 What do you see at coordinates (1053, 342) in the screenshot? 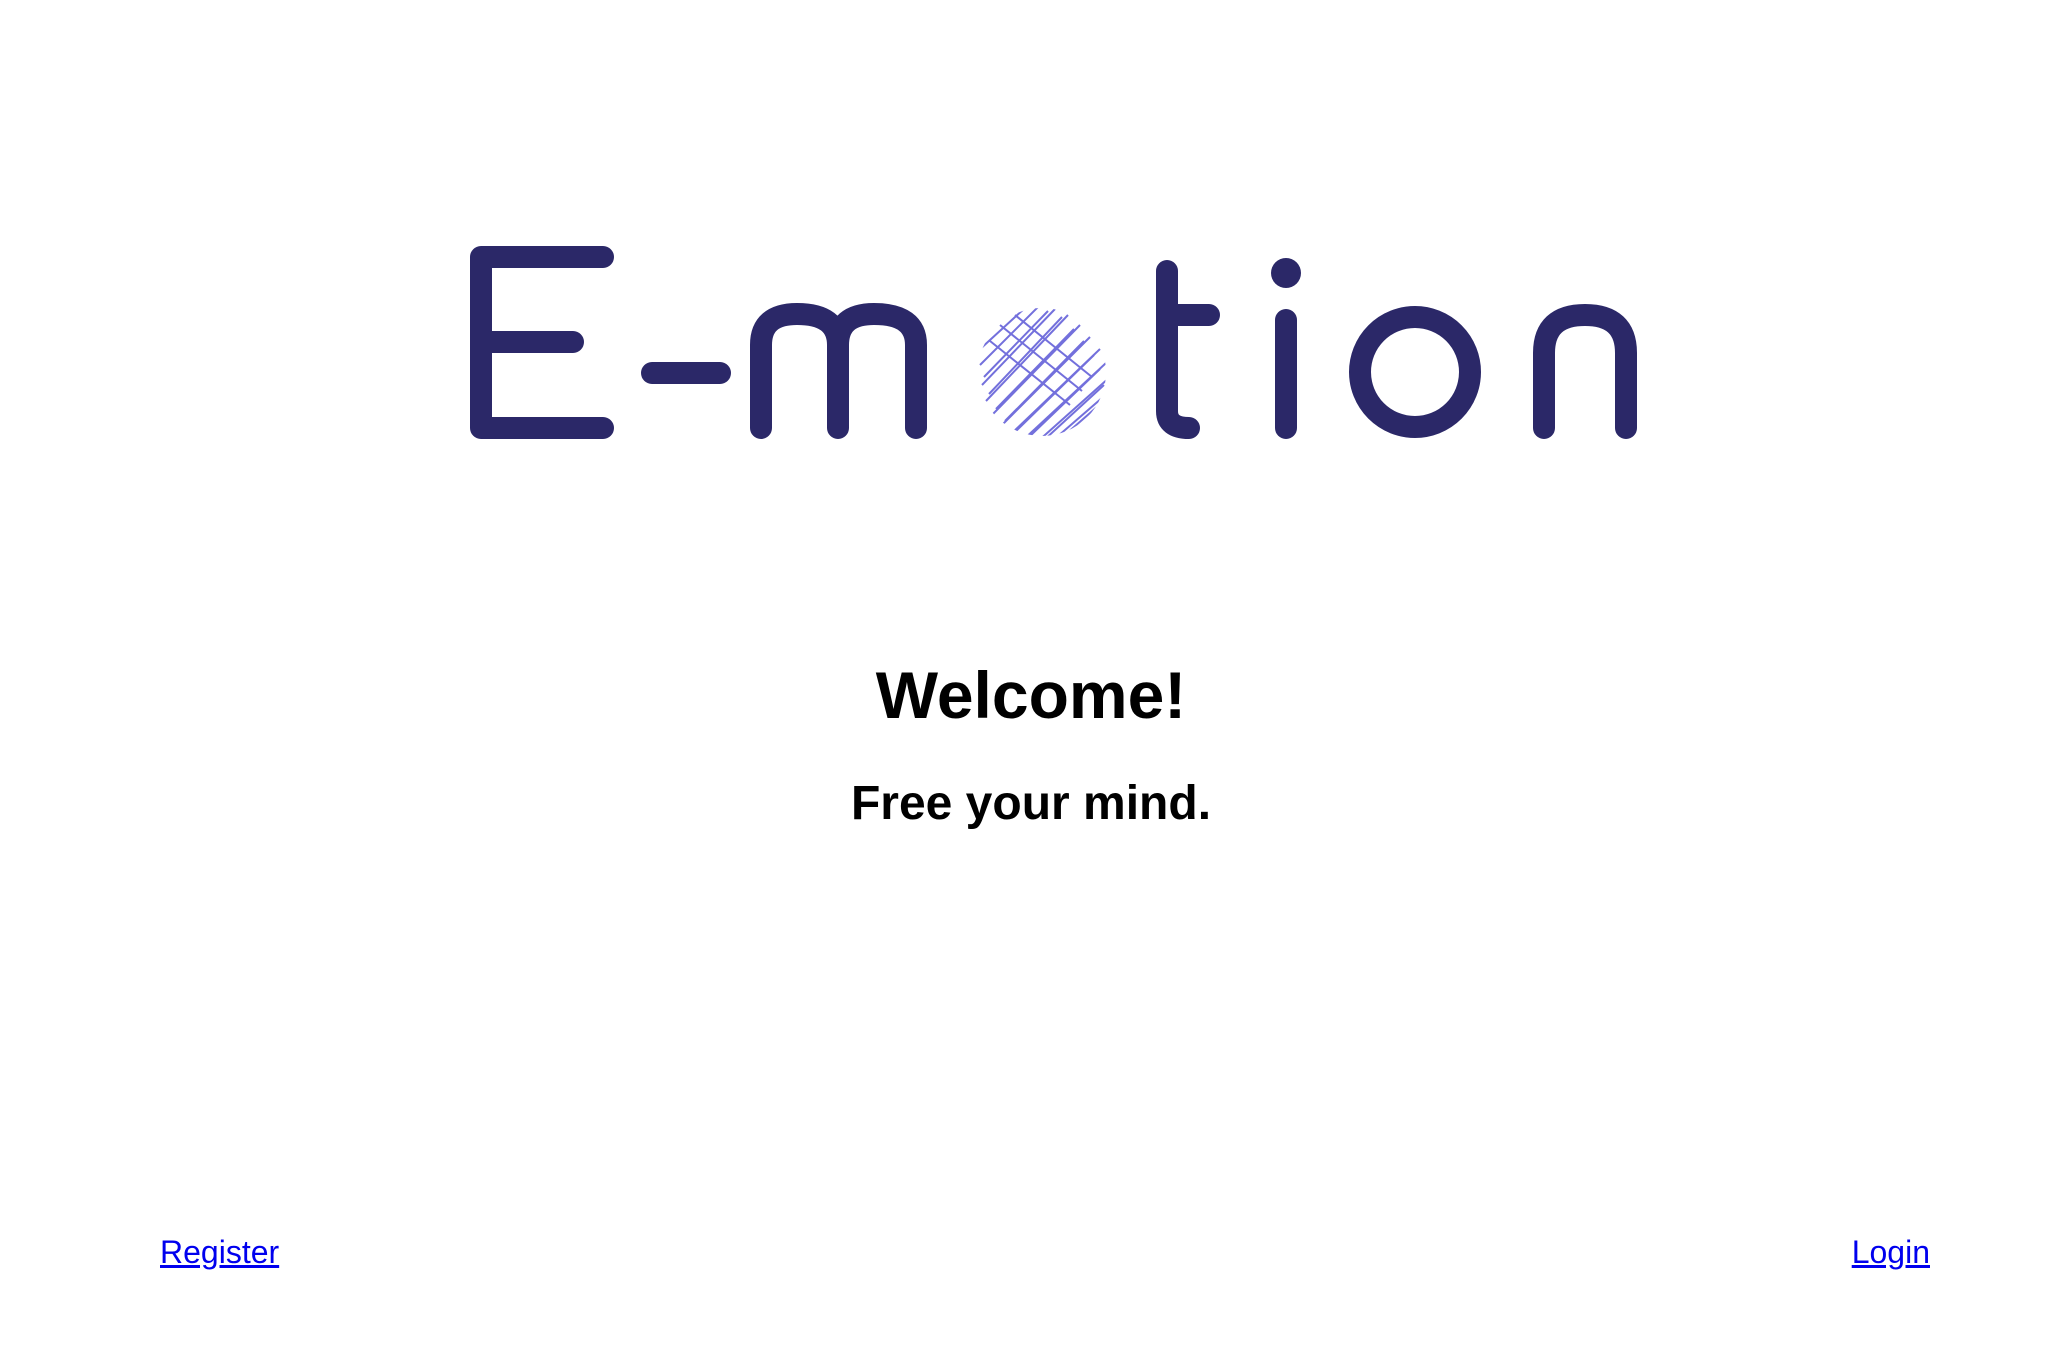
I see `logo-wordmark` at bounding box center [1053, 342].